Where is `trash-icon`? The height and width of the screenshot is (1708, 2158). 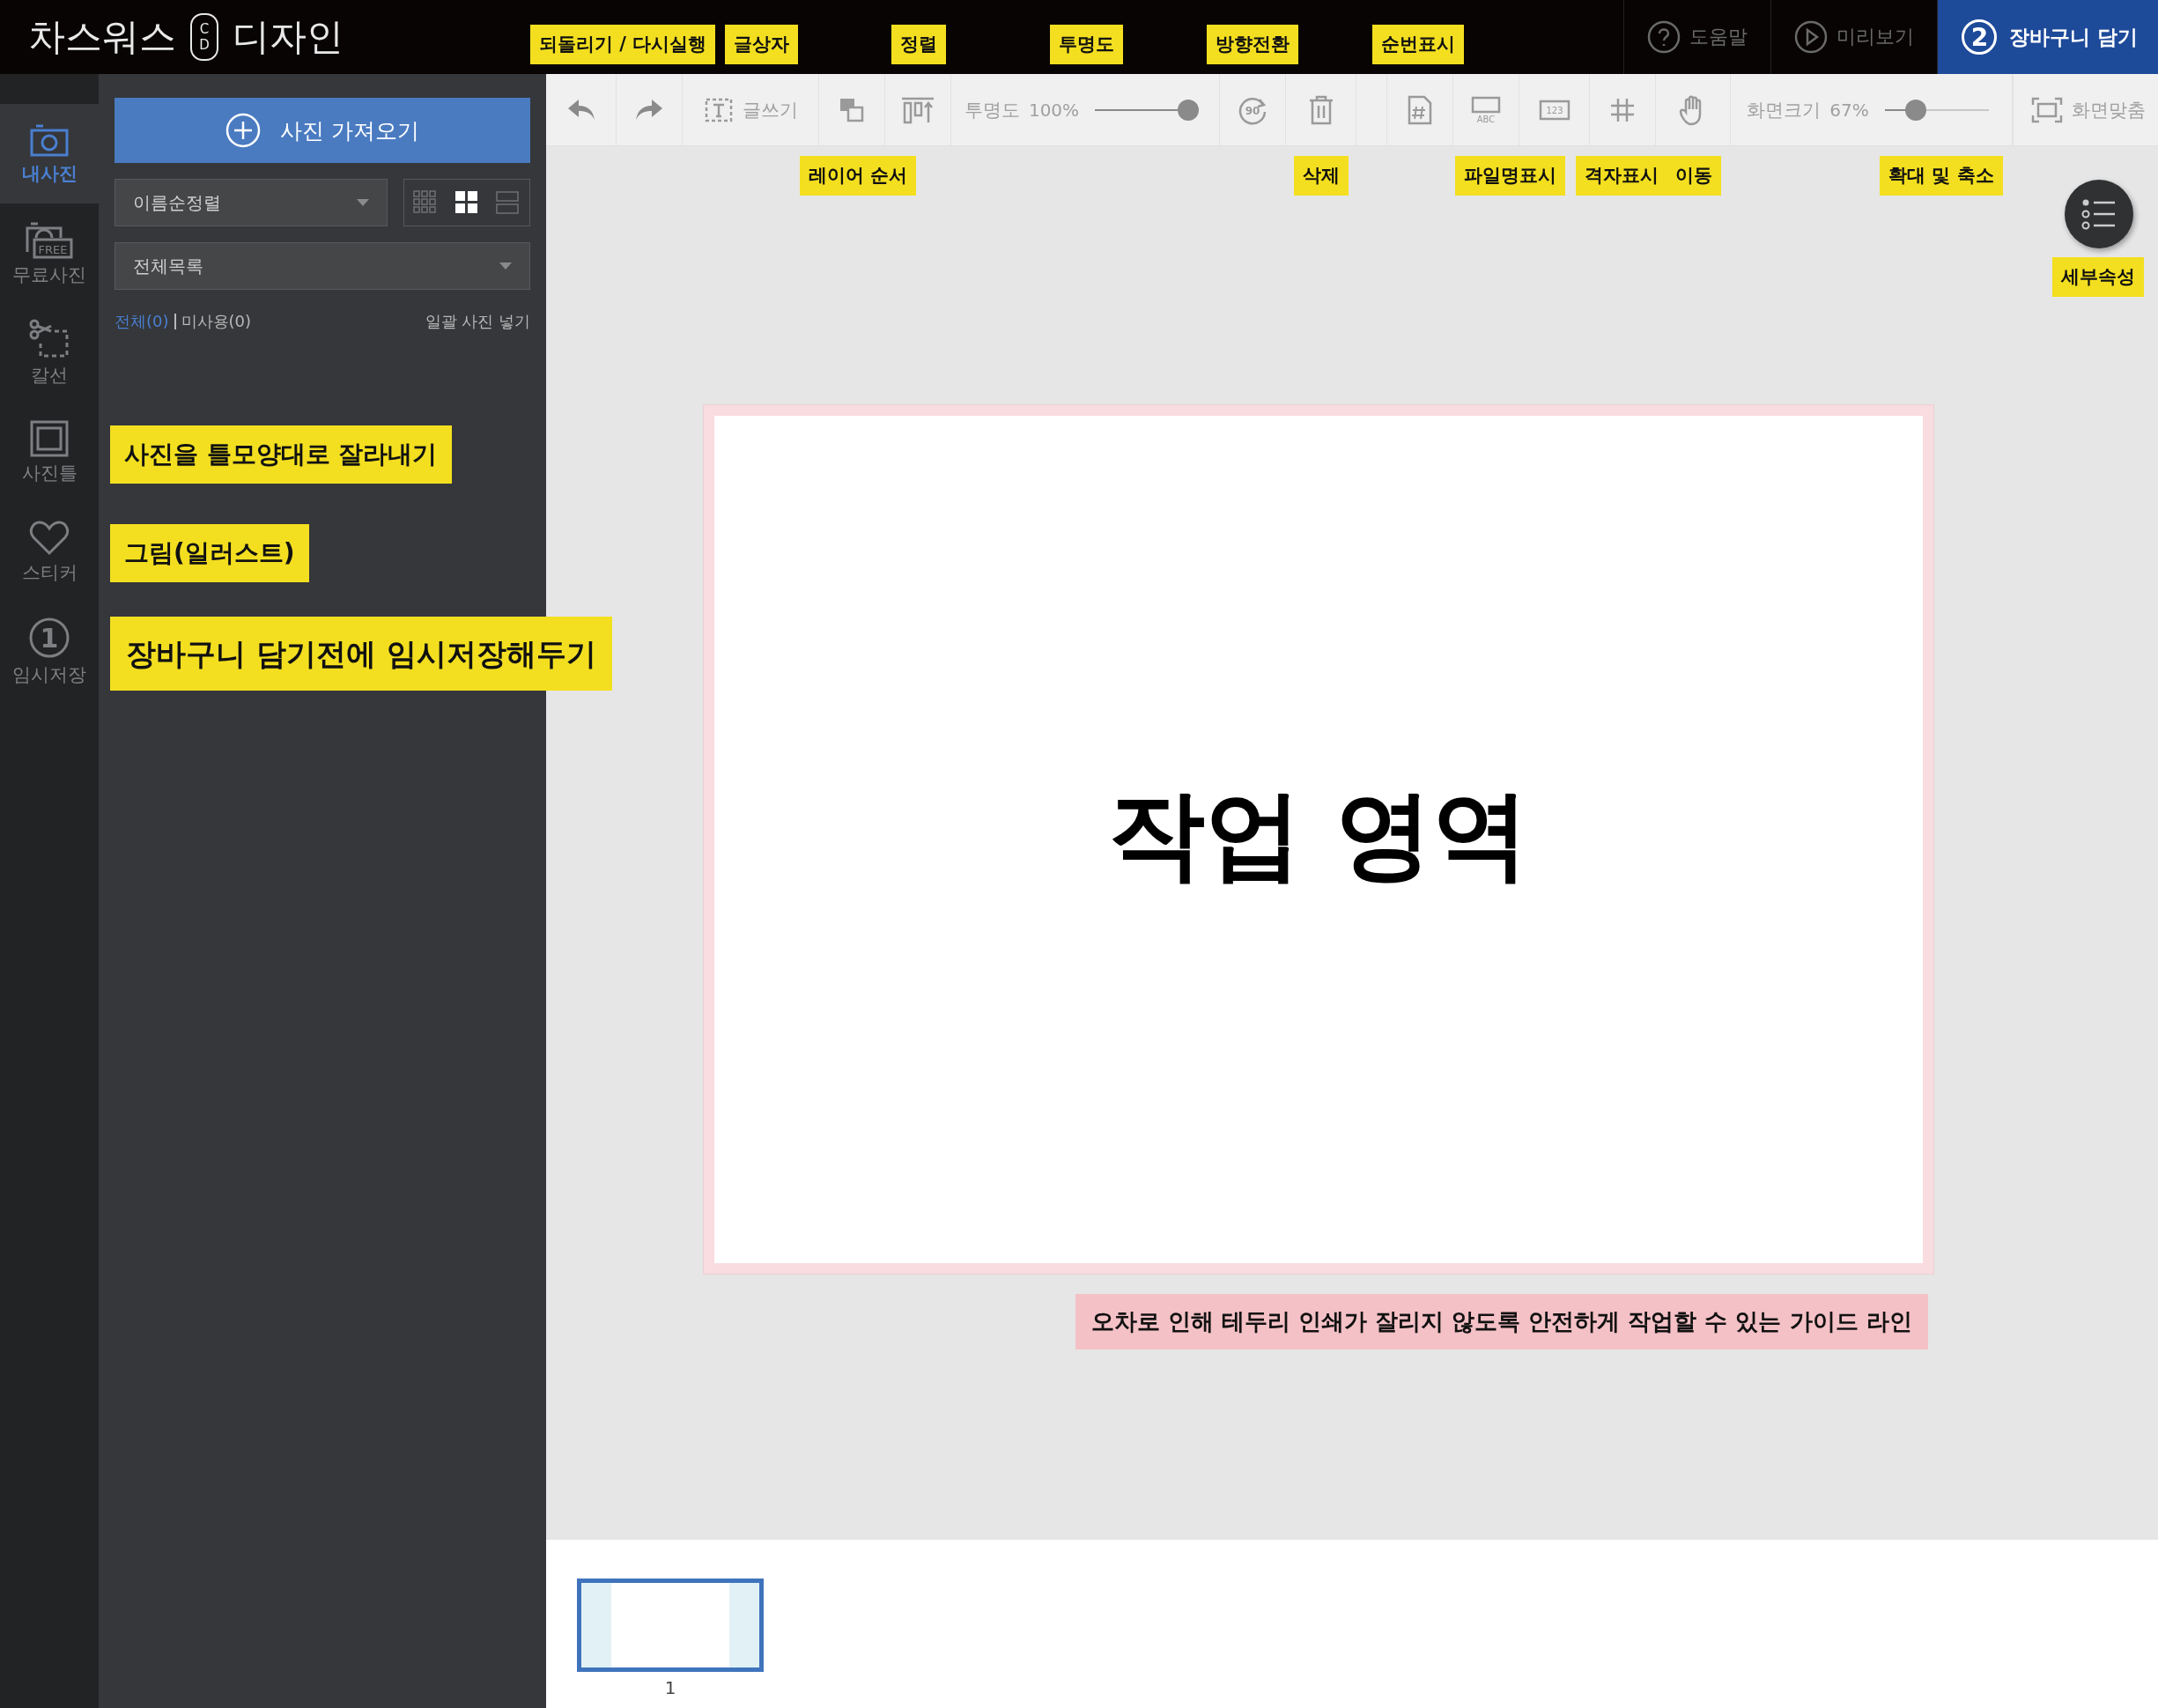
trash-icon is located at coordinates (1320, 109).